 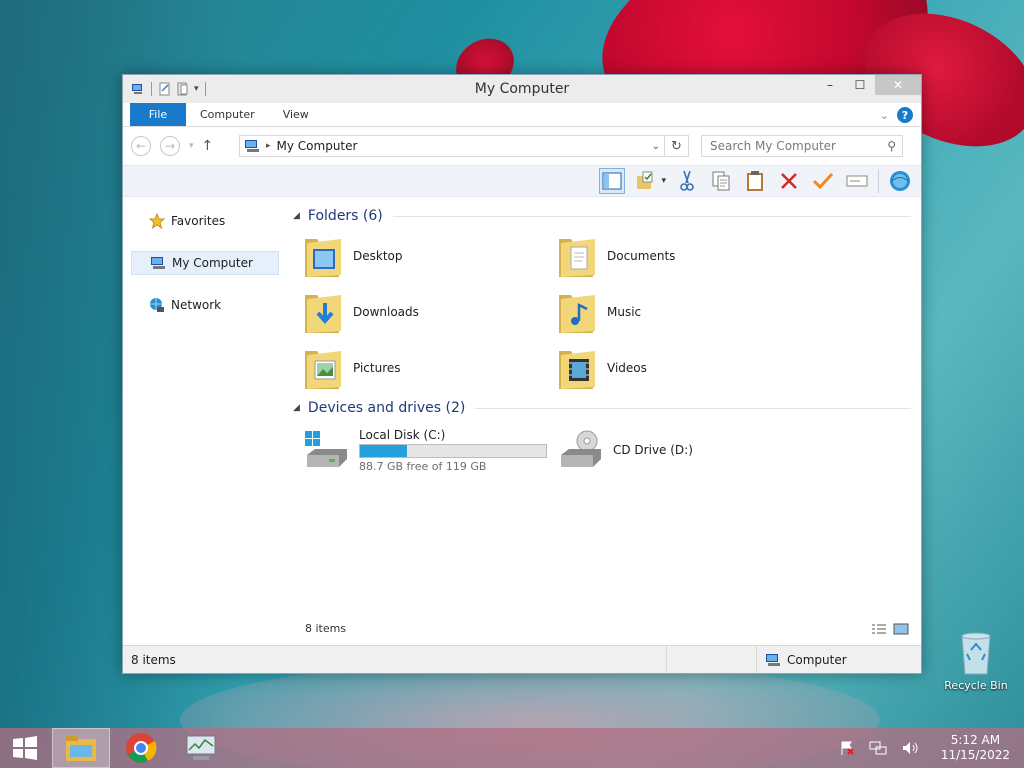 I want to click on drives-group-header: ◢ Devices and drives (2), so click(x=602, y=408).